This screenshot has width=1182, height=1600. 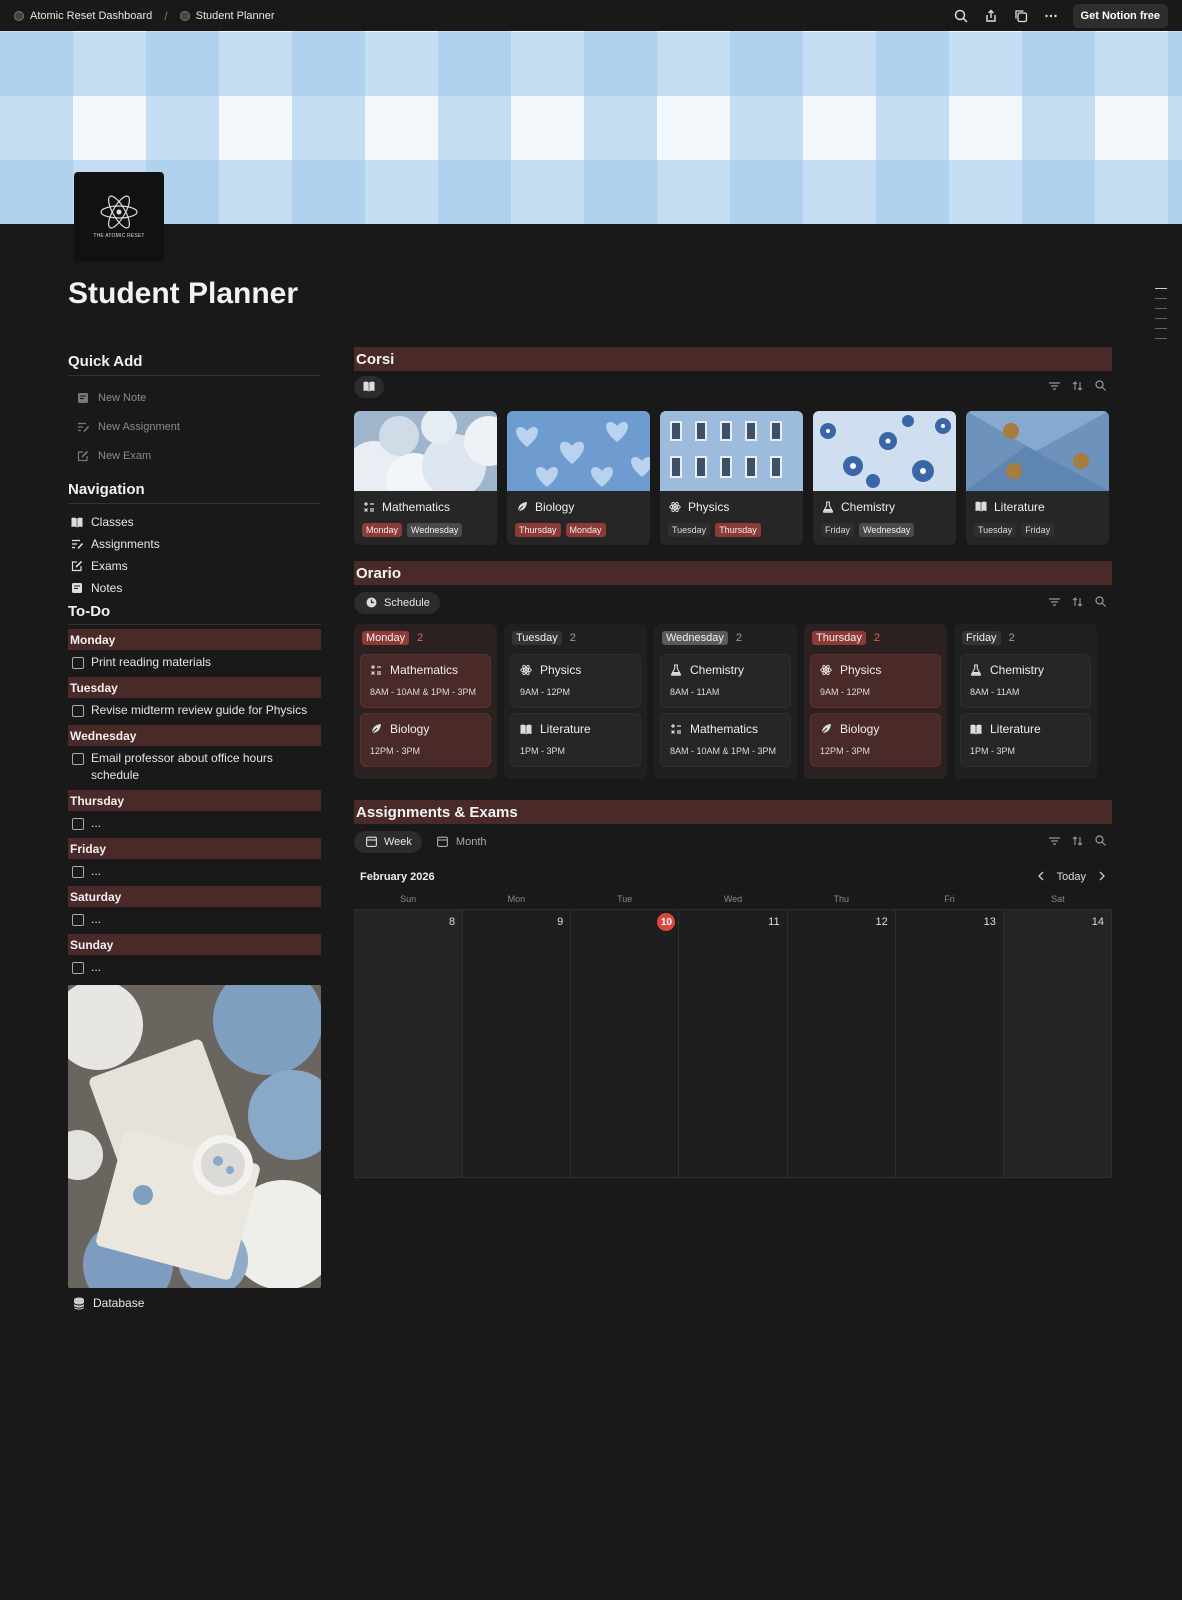 What do you see at coordinates (555, 506) in the screenshot?
I see `course-name: Biology` at bounding box center [555, 506].